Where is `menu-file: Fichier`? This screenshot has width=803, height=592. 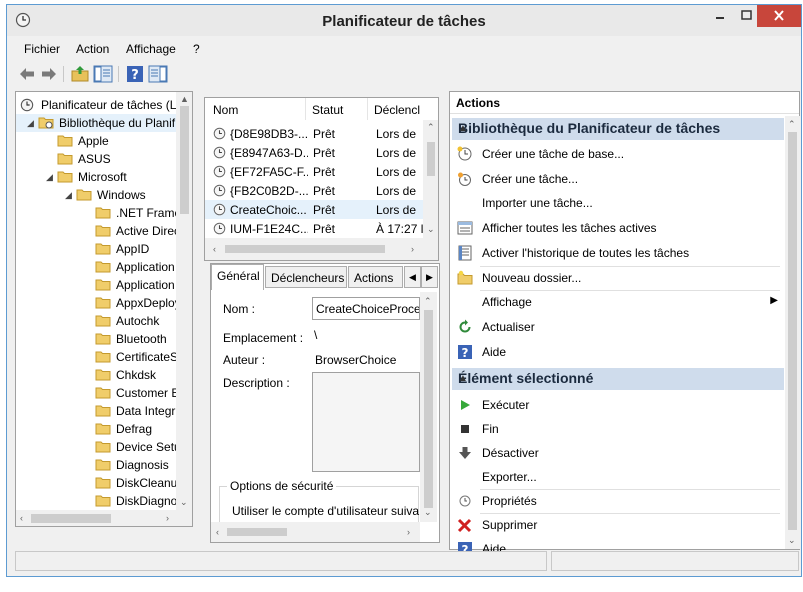
menu-file: Fichier is located at coordinates (42, 49).